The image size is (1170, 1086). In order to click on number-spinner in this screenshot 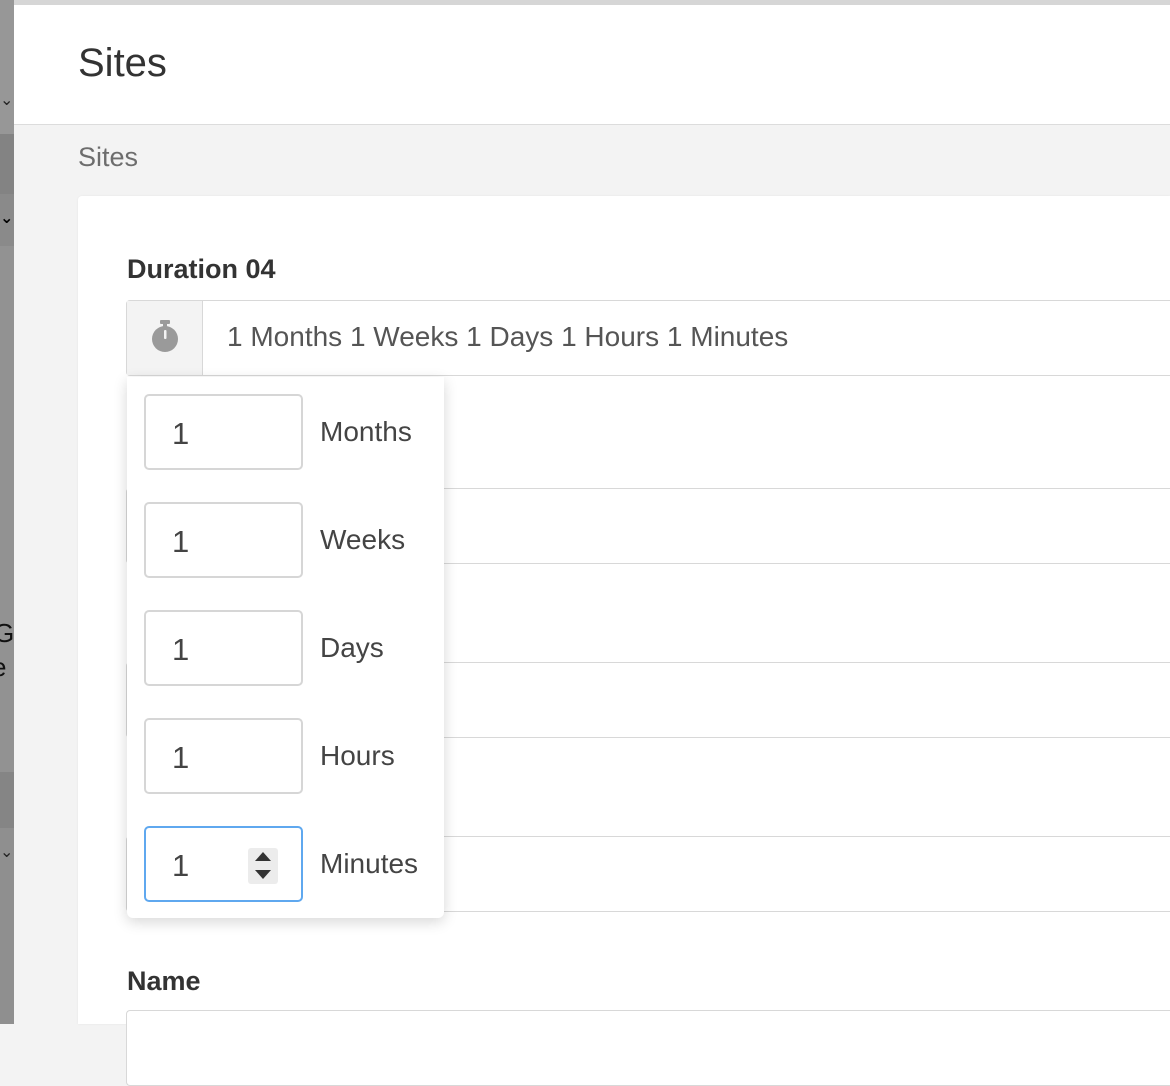, I will do `click(263, 866)`.